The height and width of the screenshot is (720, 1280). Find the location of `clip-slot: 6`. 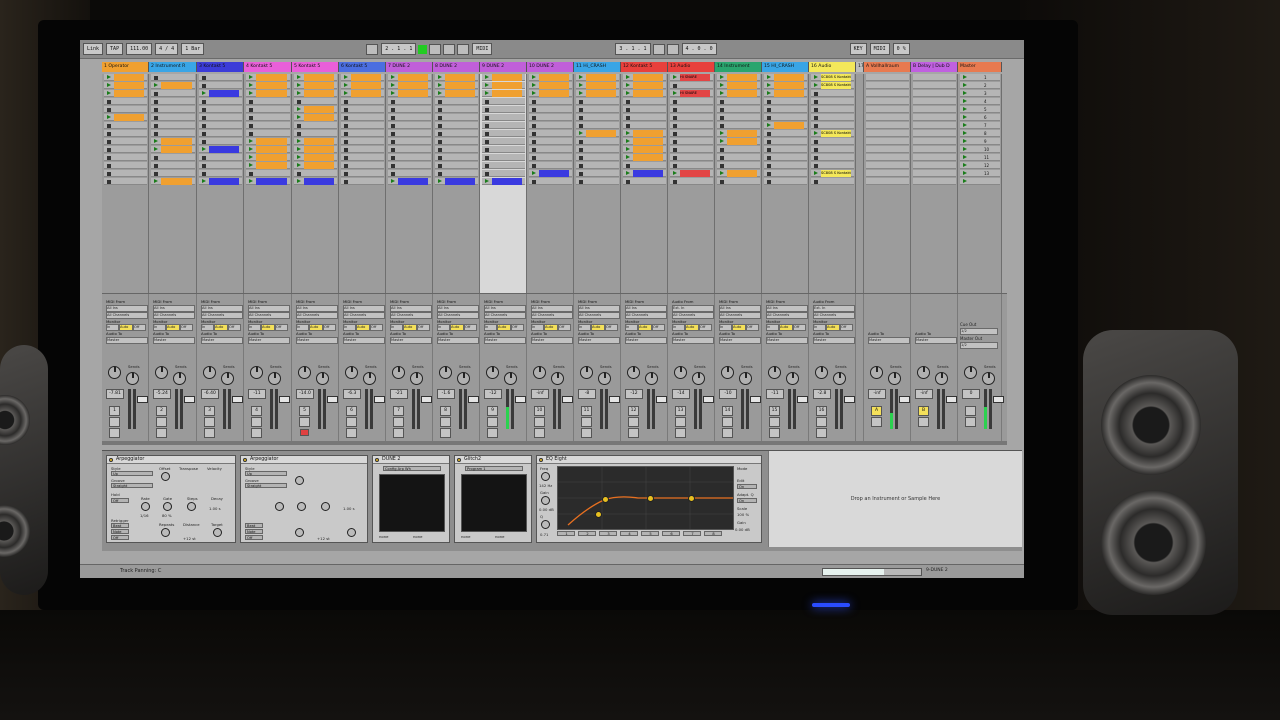

clip-slot: 6 is located at coordinates (980, 117).